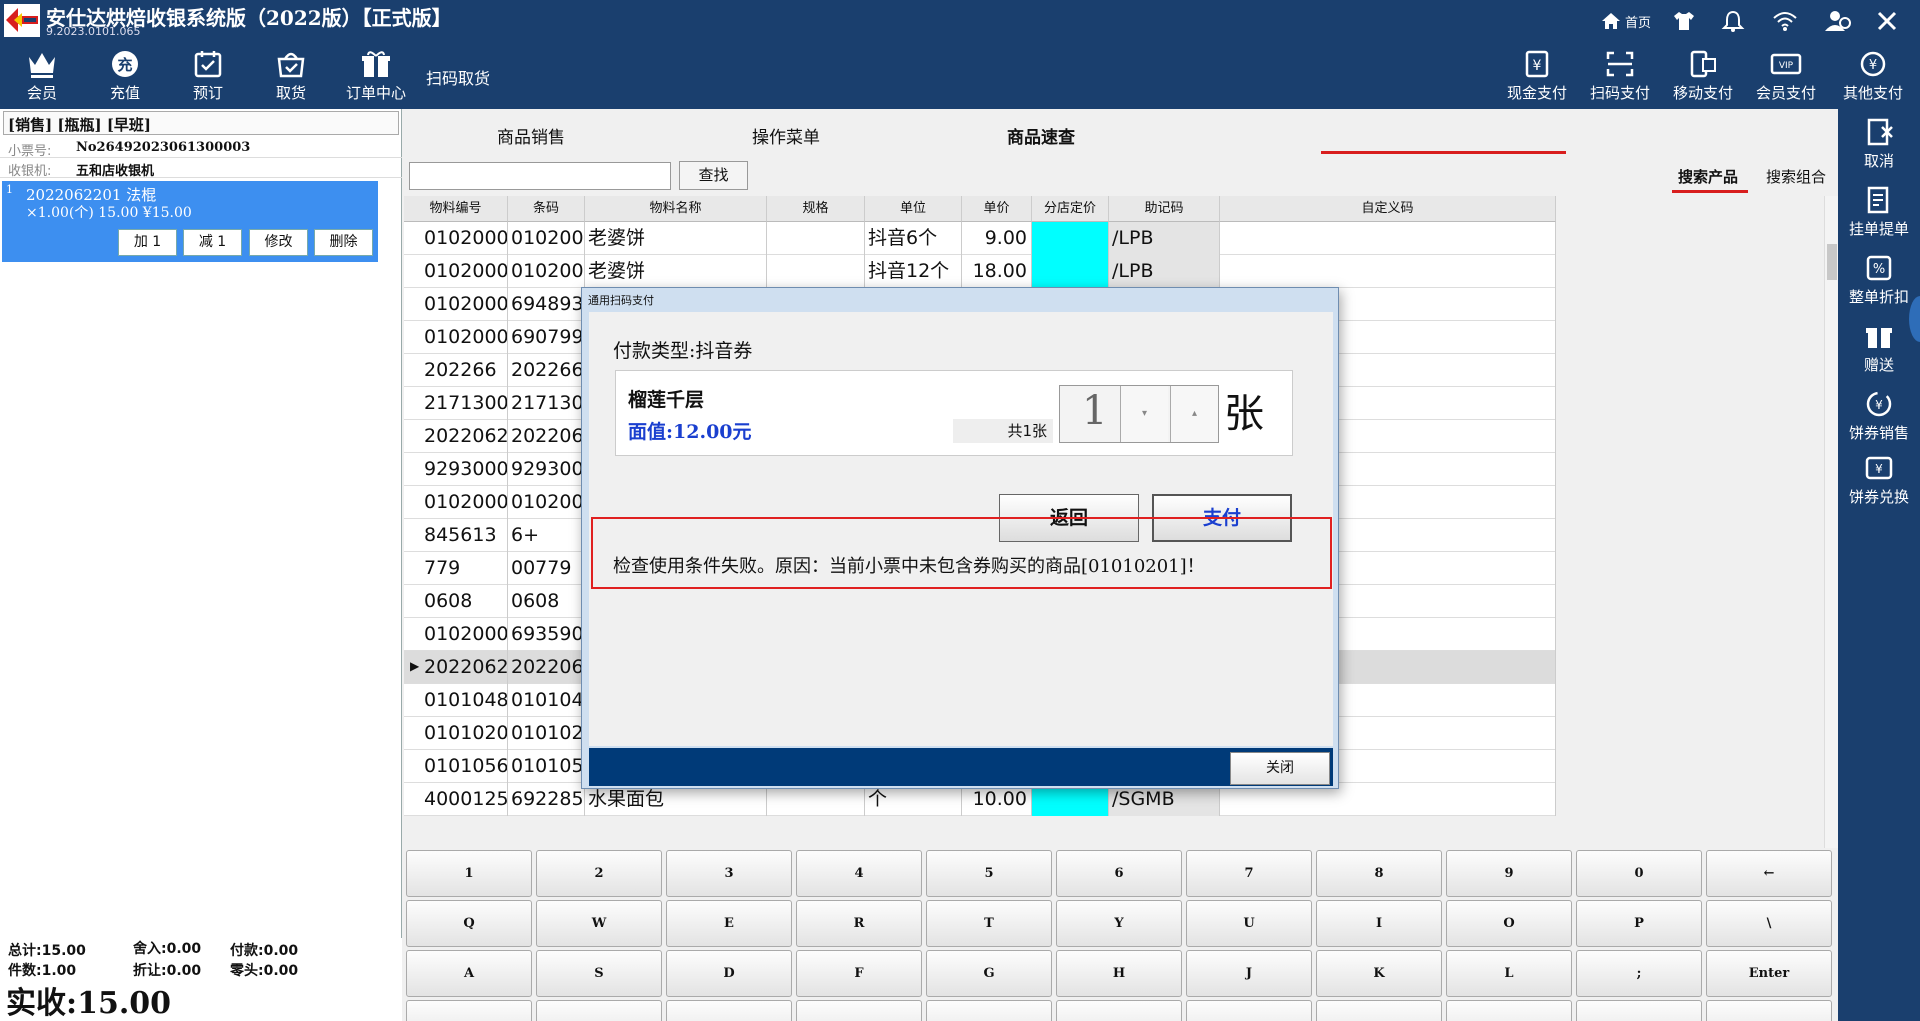 The height and width of the screenshot is (1021, 1920). I want to click on key-button: E, so click(729, 923).